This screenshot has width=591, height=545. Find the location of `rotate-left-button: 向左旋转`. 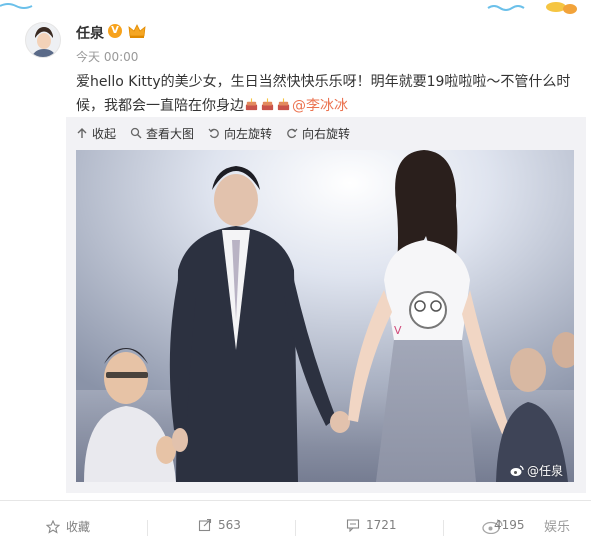

rotate-left-button: 向左旋转 is located at coordinates (240, 133).